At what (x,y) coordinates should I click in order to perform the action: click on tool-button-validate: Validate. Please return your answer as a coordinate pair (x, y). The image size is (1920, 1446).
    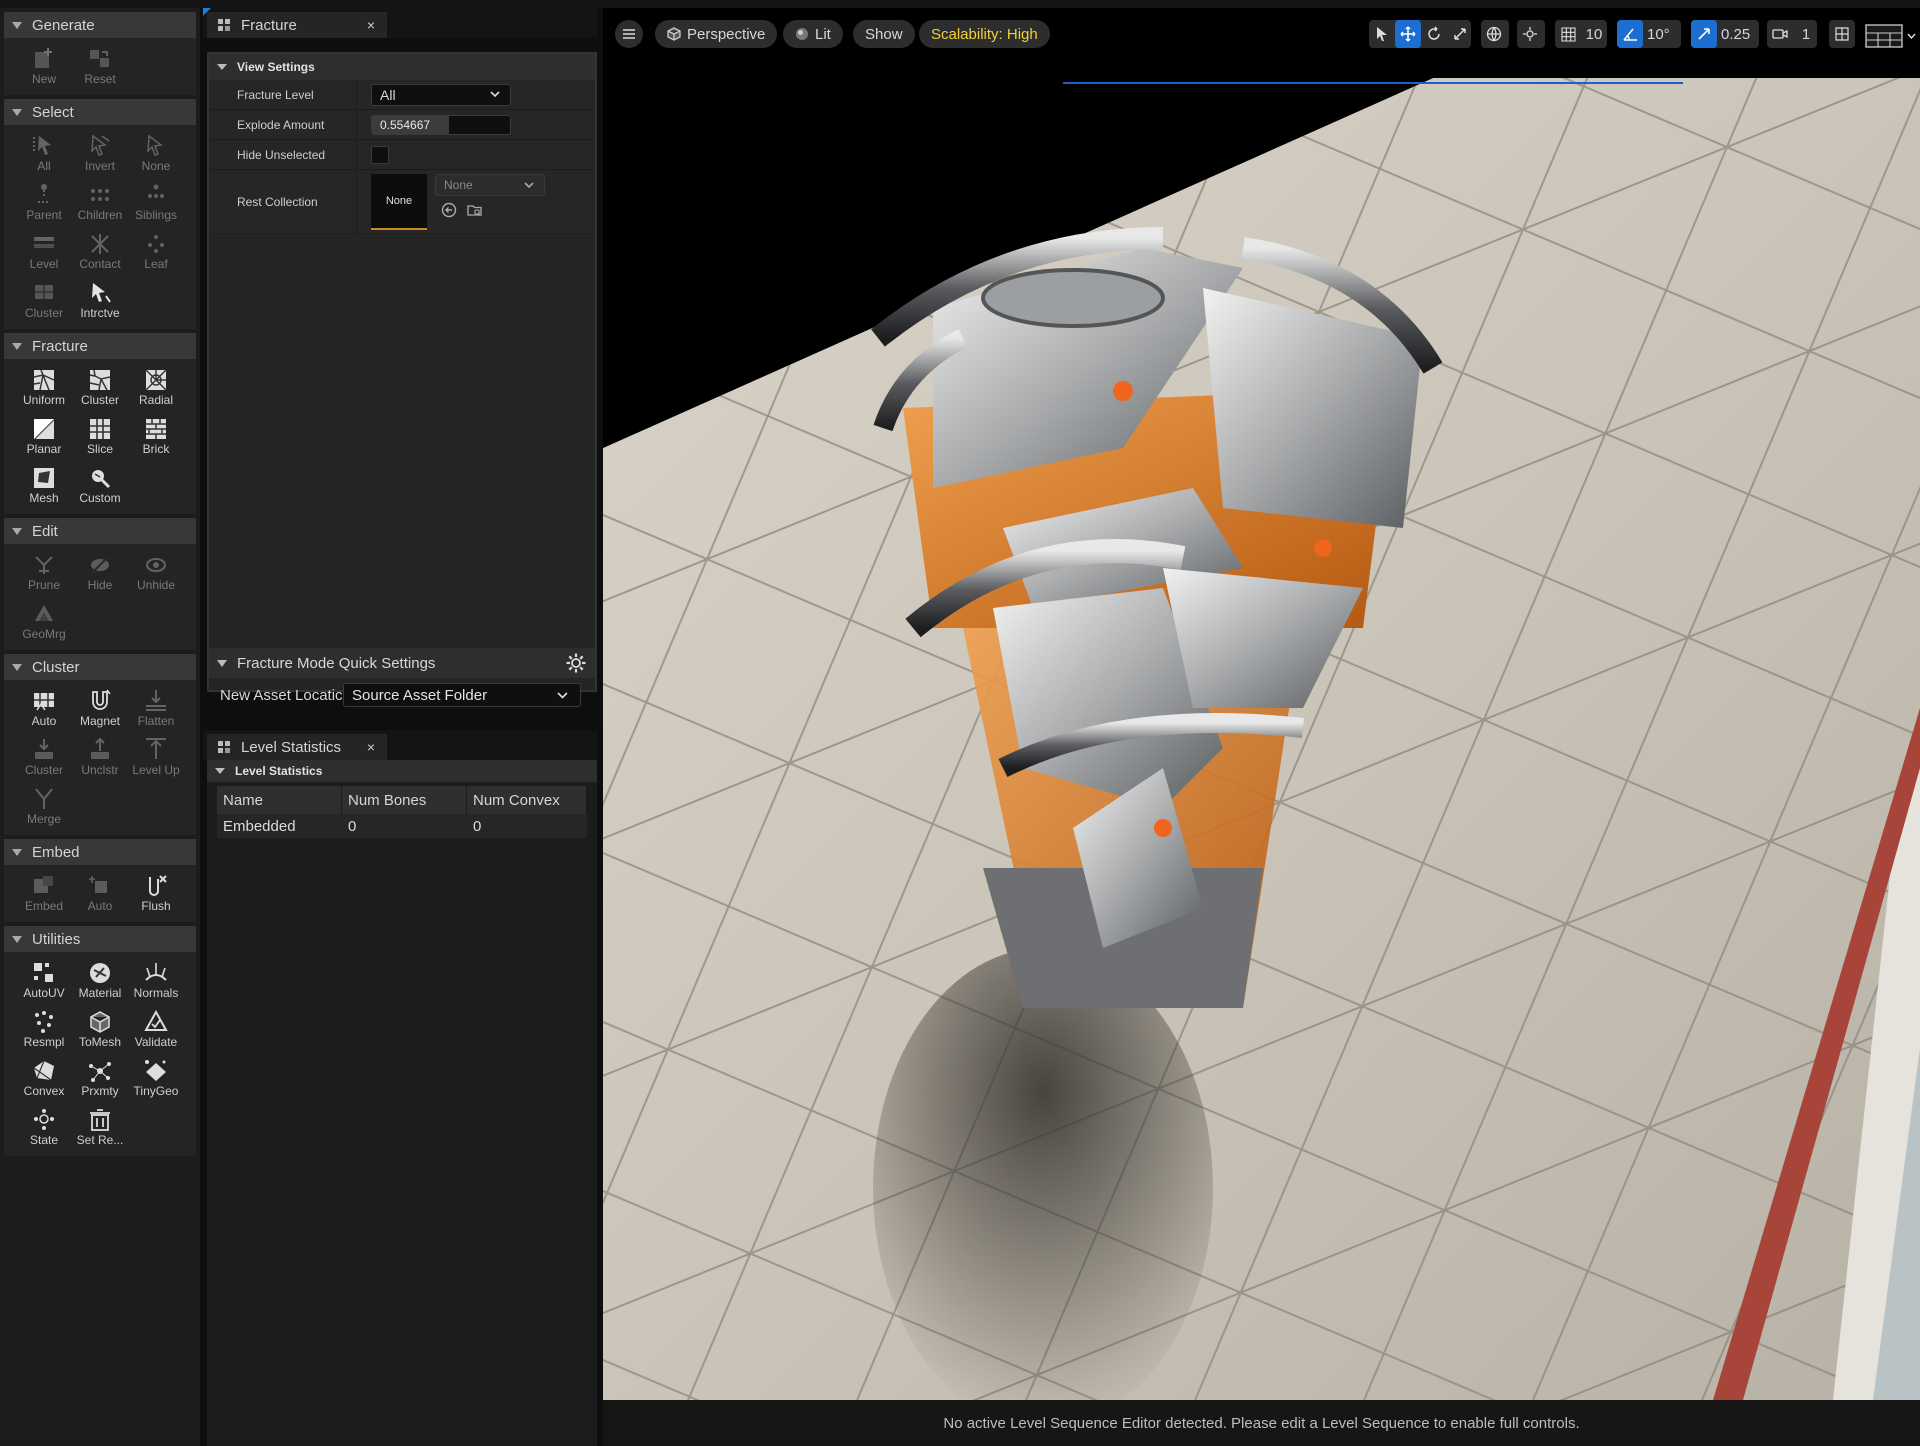
    Looking at the image, I should click on (156, 1029).